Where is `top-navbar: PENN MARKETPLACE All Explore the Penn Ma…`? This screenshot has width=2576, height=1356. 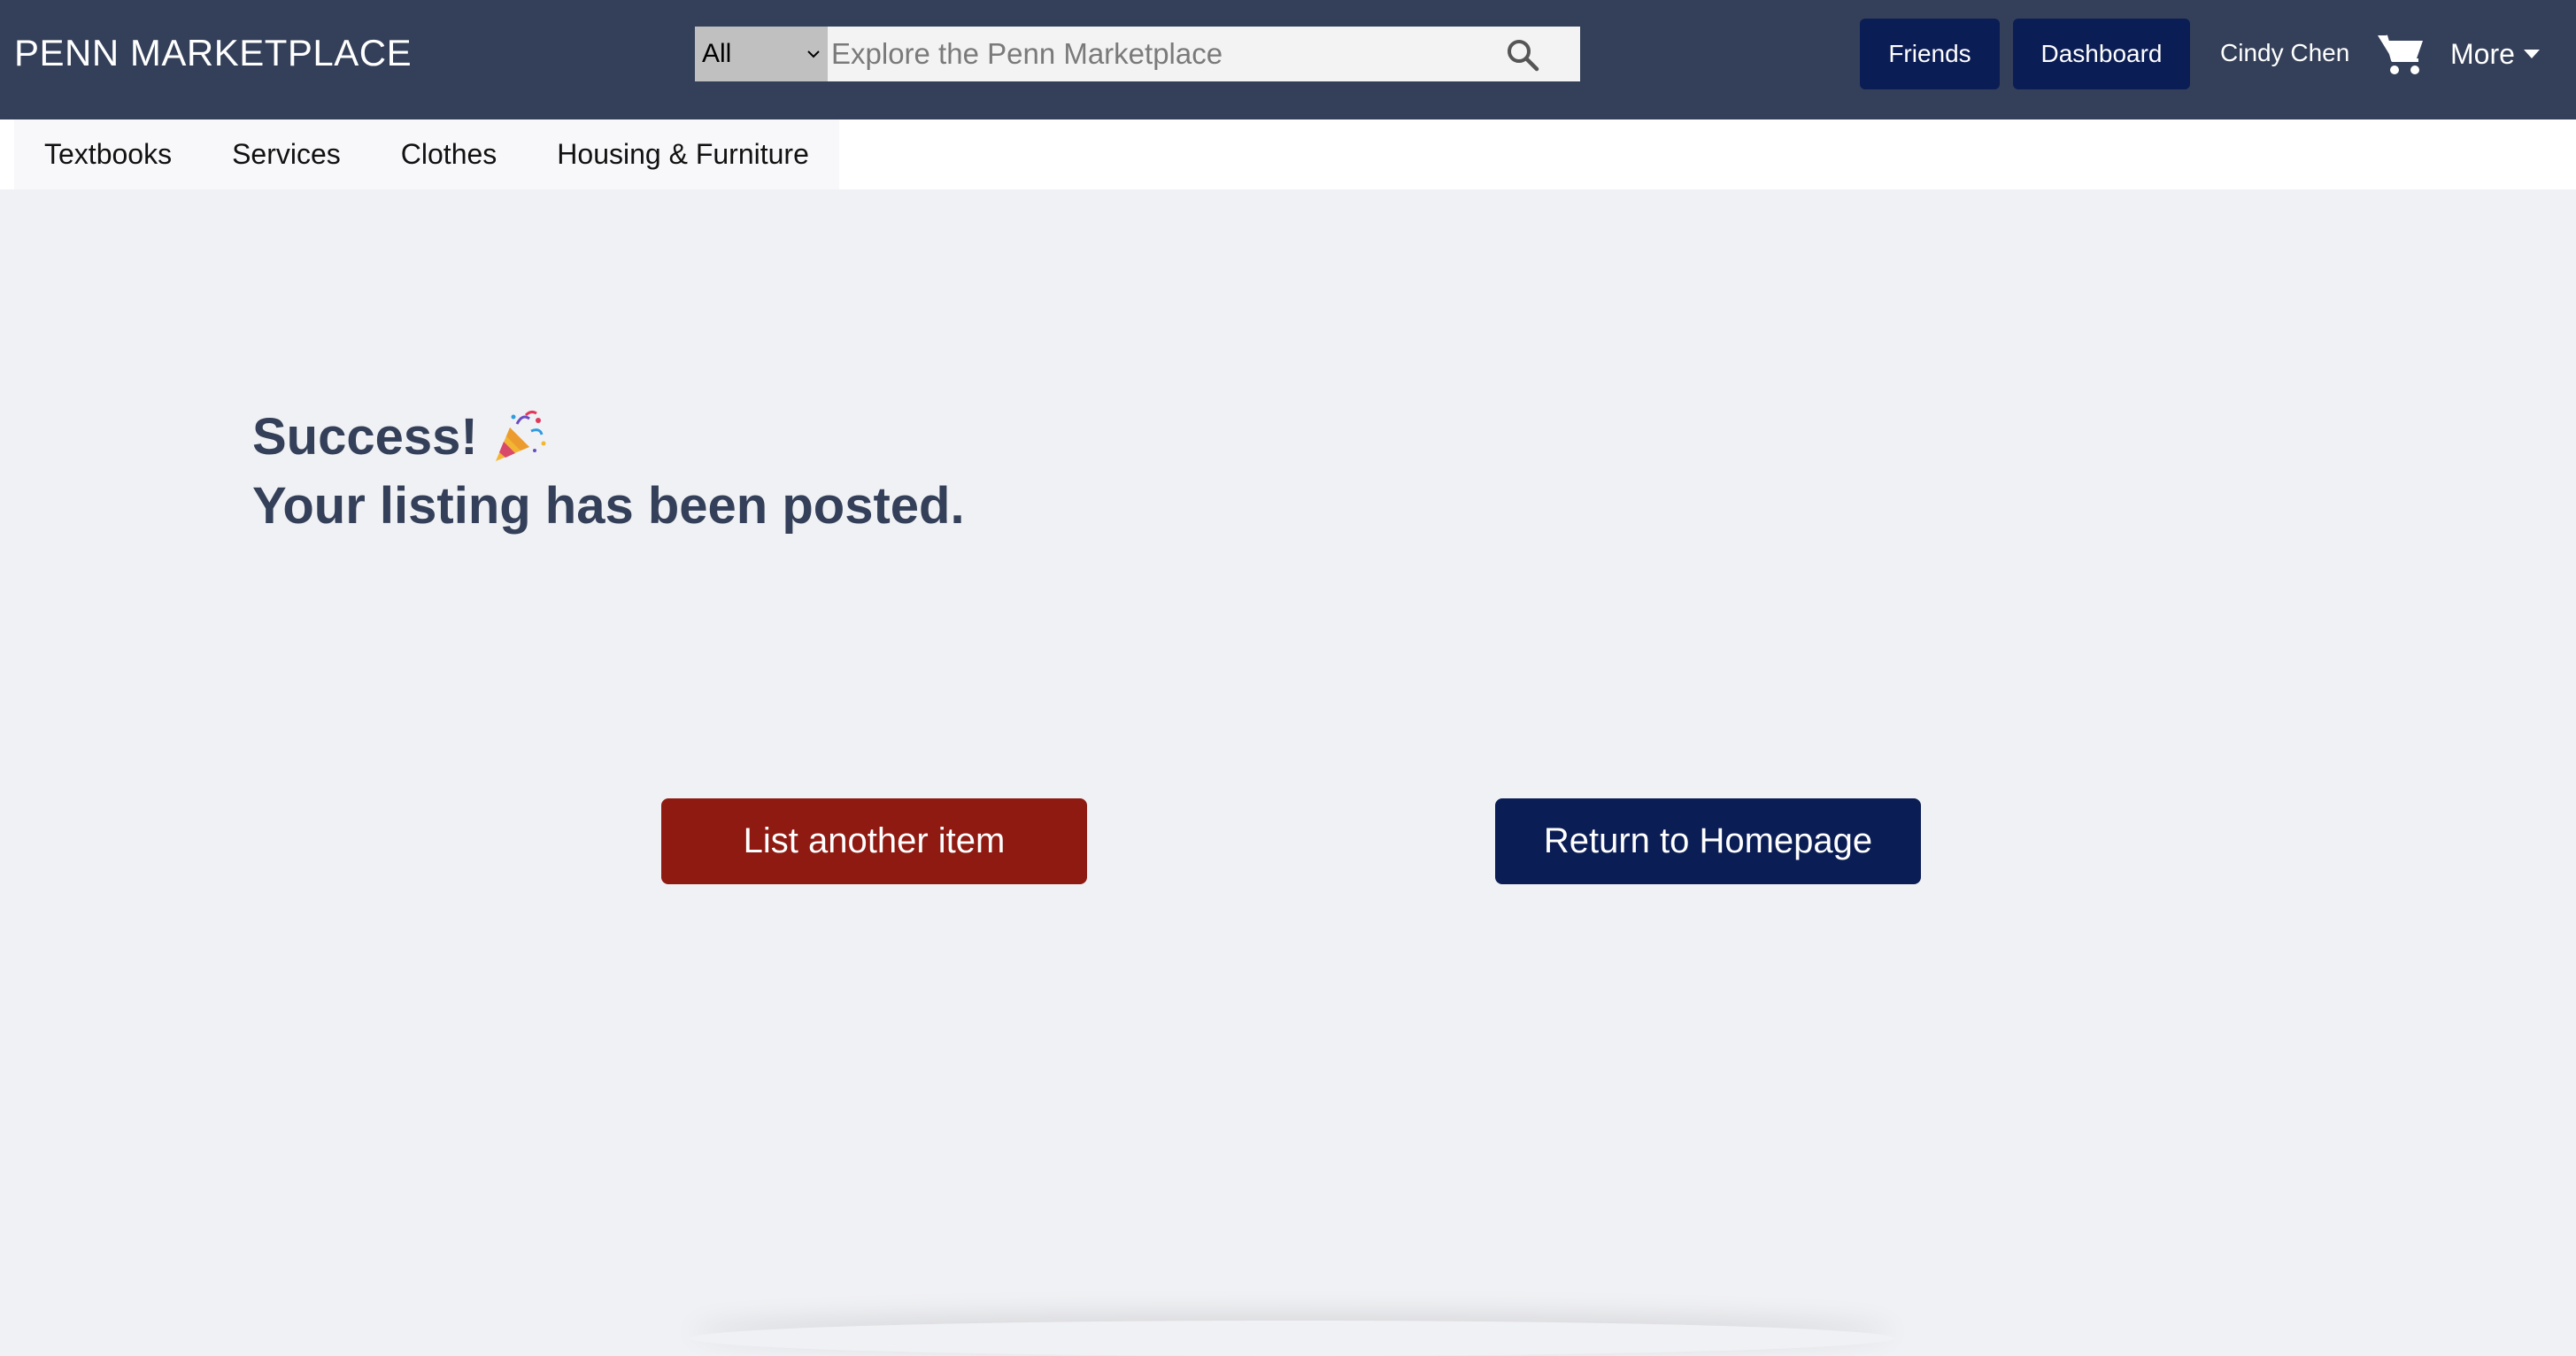 top-navbar: PENN MARKETPLACE All Explore the Penn Ma… is located at coordinates (1288, 59).